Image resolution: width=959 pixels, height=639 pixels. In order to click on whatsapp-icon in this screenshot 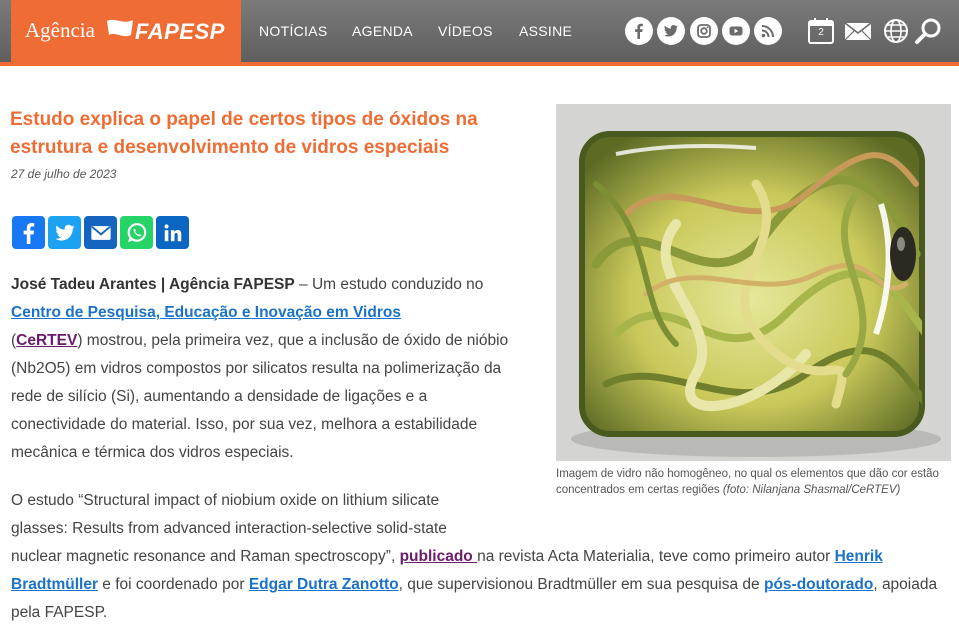, I will do `click(136, 232)`.